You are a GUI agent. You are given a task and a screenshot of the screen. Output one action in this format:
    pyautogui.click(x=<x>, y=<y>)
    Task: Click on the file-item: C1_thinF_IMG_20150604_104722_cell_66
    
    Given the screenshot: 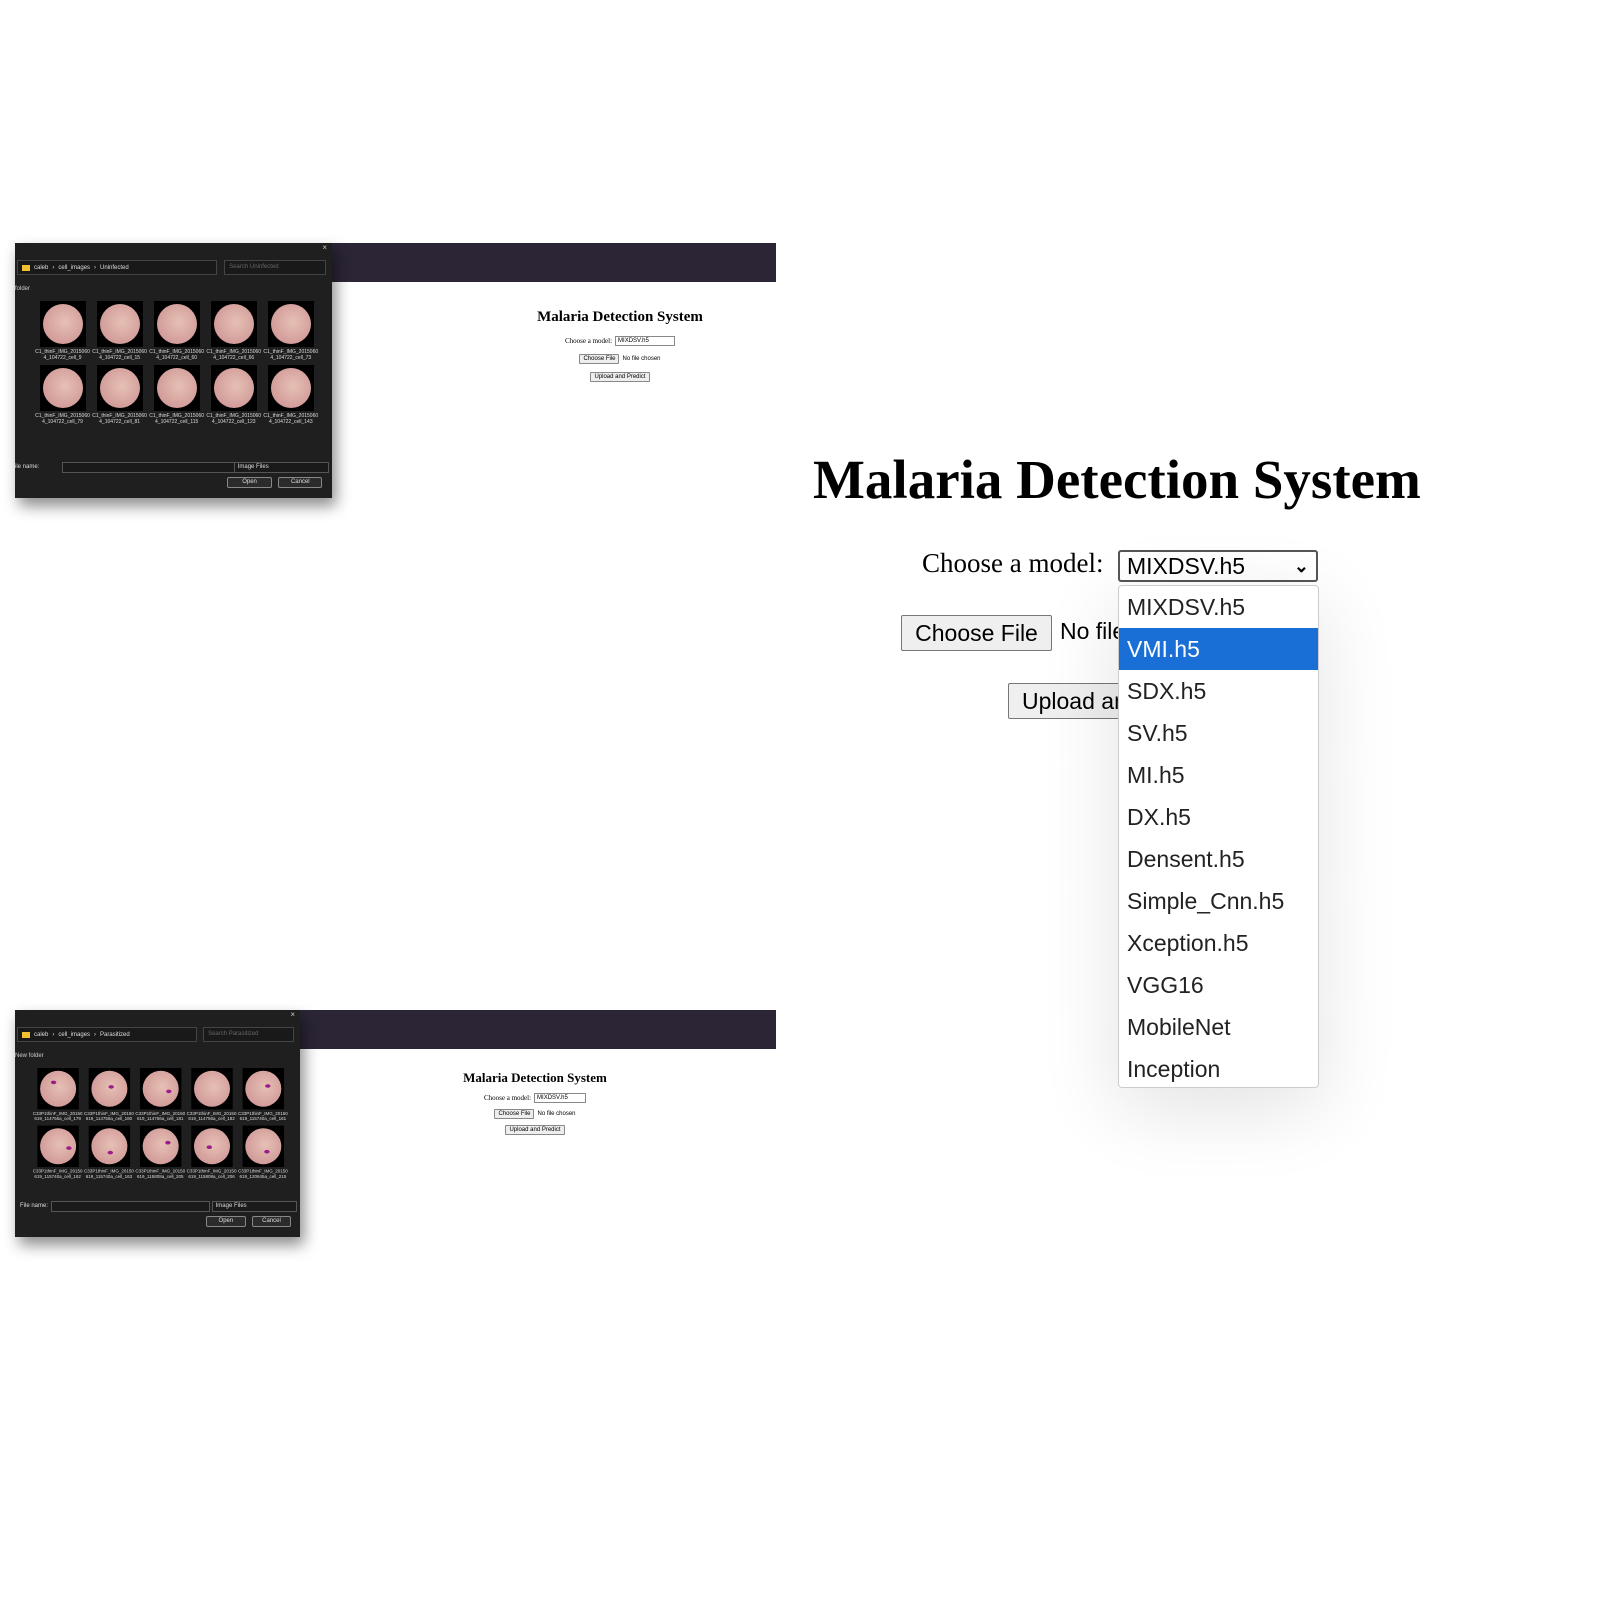 What is the action you would take?
    pyautogui.click(x=233, y=331)
    